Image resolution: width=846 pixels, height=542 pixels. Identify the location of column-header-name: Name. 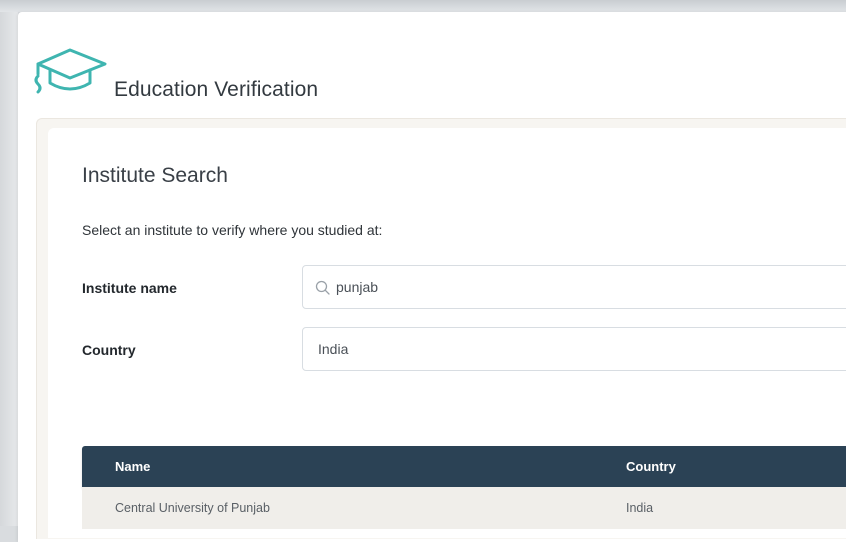
(132, 466).